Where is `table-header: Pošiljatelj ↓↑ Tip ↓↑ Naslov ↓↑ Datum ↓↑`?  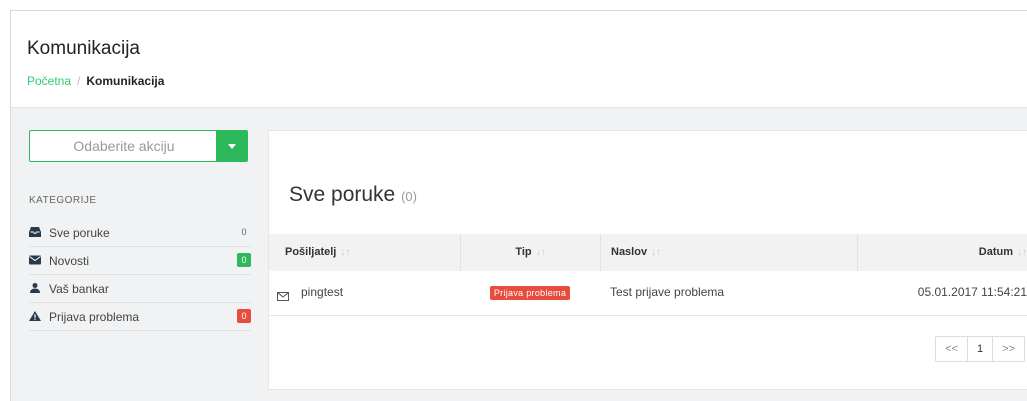
table-header: Pošiljatelj ↓↑ Tip ↓↑ Naslov ↓↑ Datum ↓↑ is located at coordinates (648, 252).